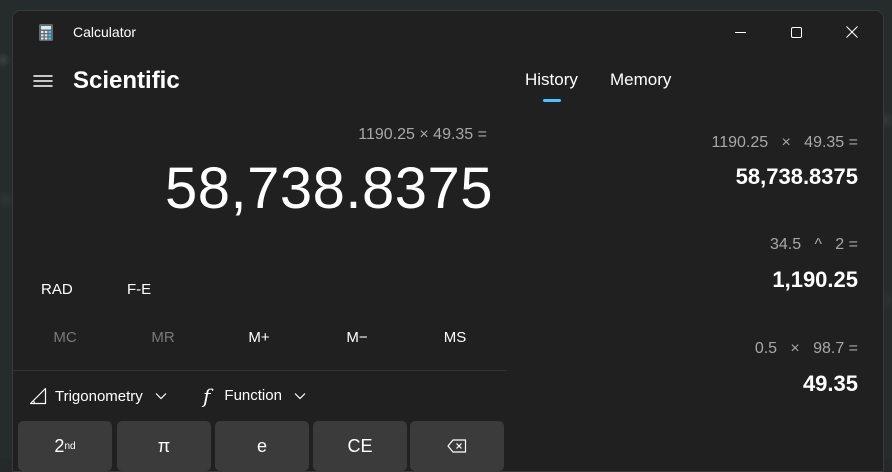 The image size is (892, 472). Describe the element at coordinates (38, 396) in the screenshot. I see `triangle-ruler-icon` at that location.